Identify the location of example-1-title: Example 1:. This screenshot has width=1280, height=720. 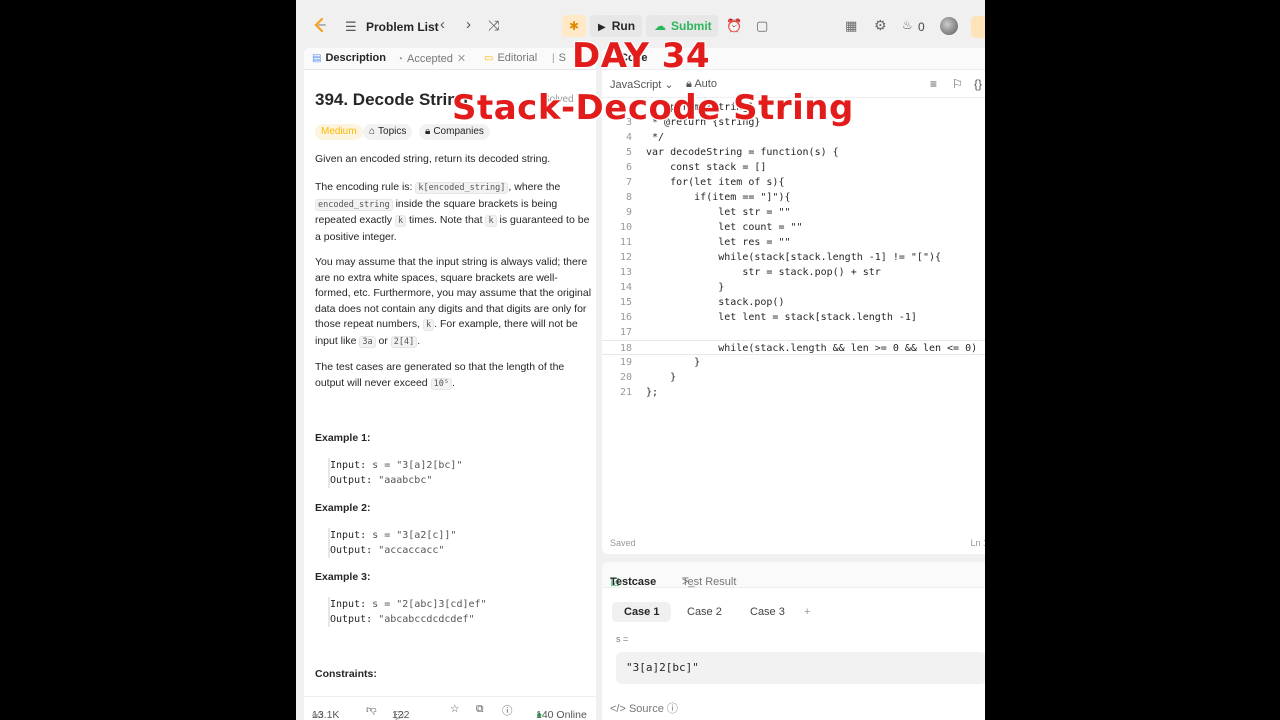
(343, 438).